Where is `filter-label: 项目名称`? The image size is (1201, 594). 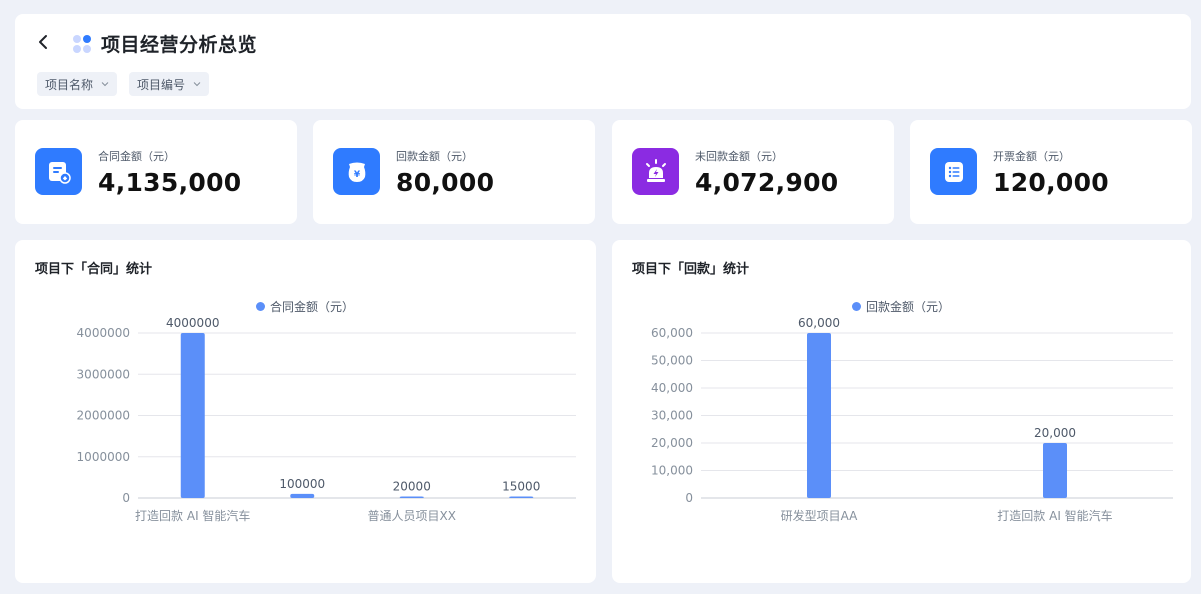 filter-label: 项目名称 is located at coordinates (69, 84).